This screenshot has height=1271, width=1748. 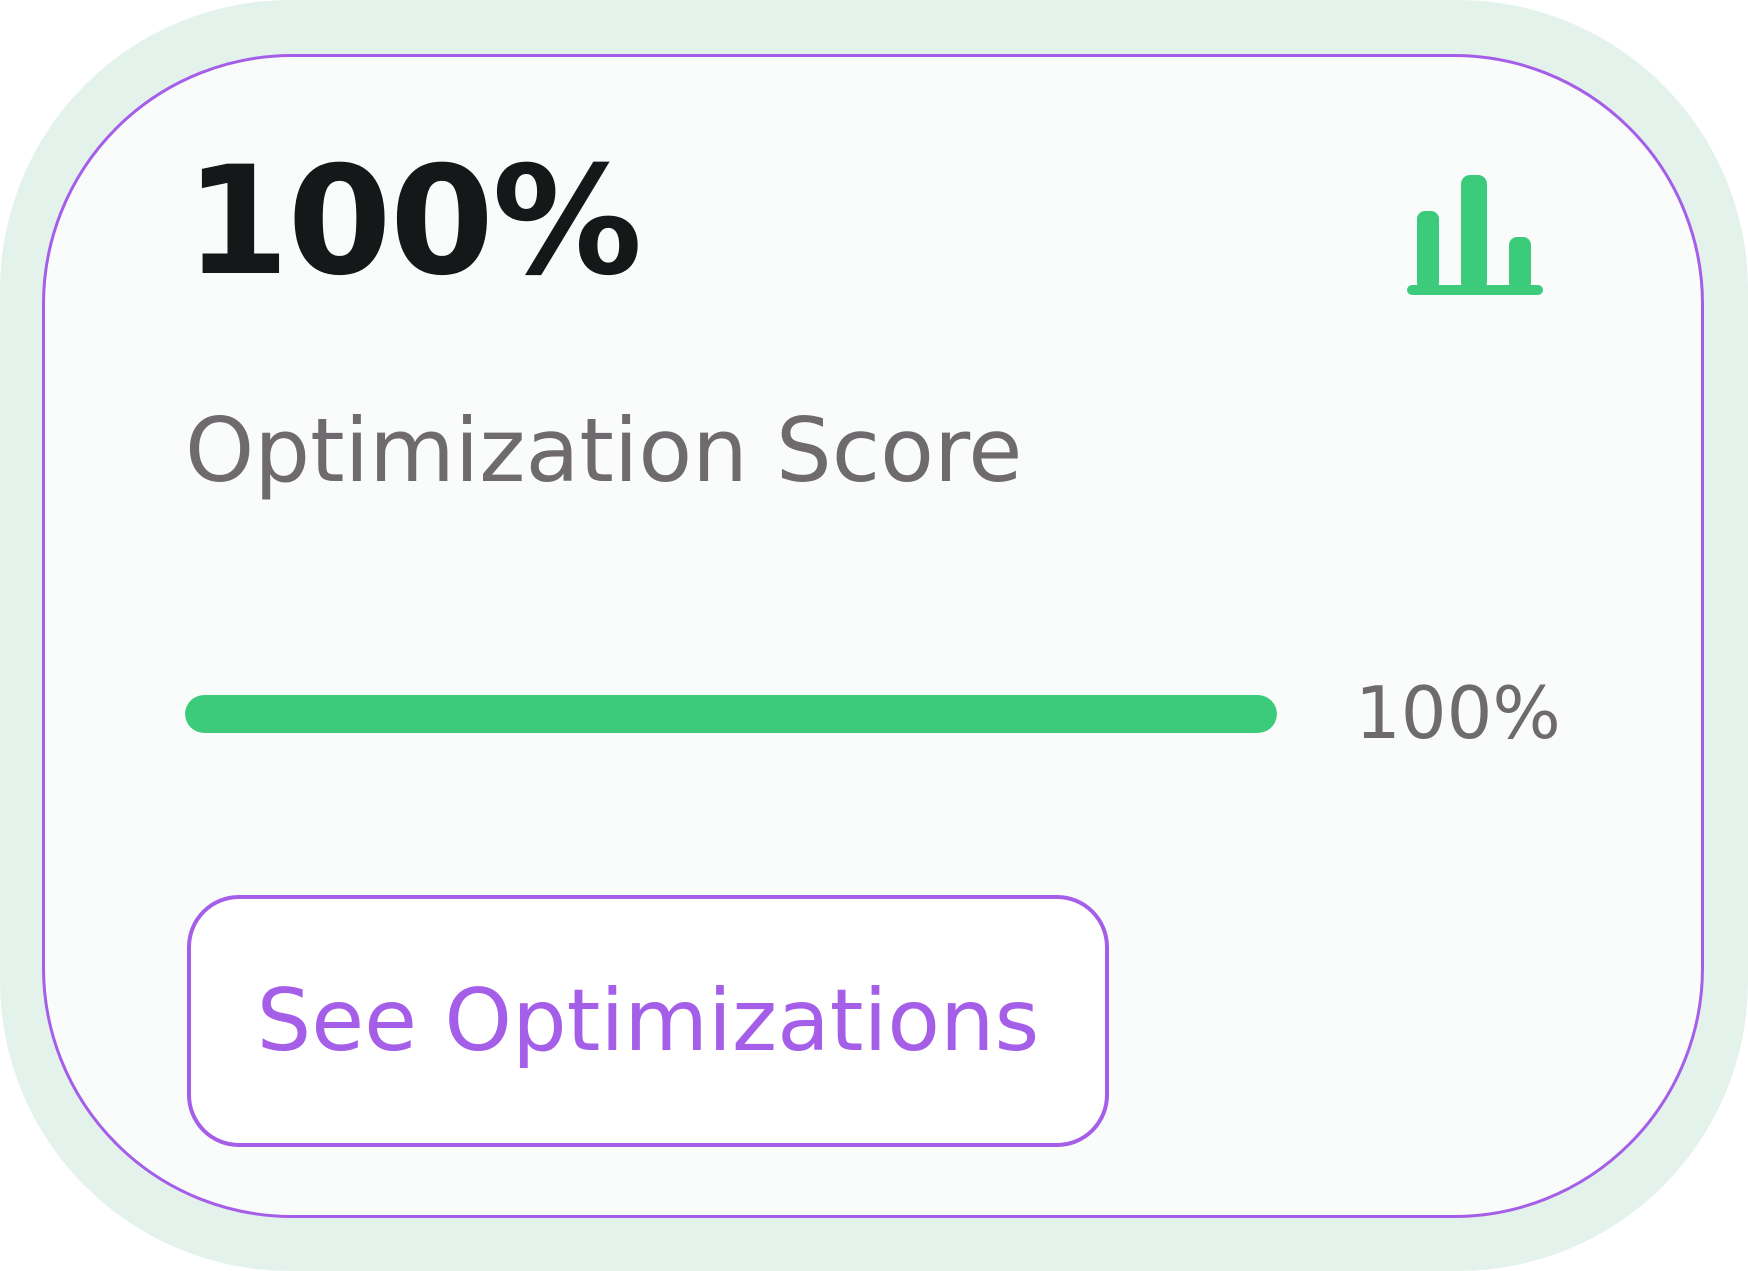 I want to click on progress-fill, so click(x=731, y=714).